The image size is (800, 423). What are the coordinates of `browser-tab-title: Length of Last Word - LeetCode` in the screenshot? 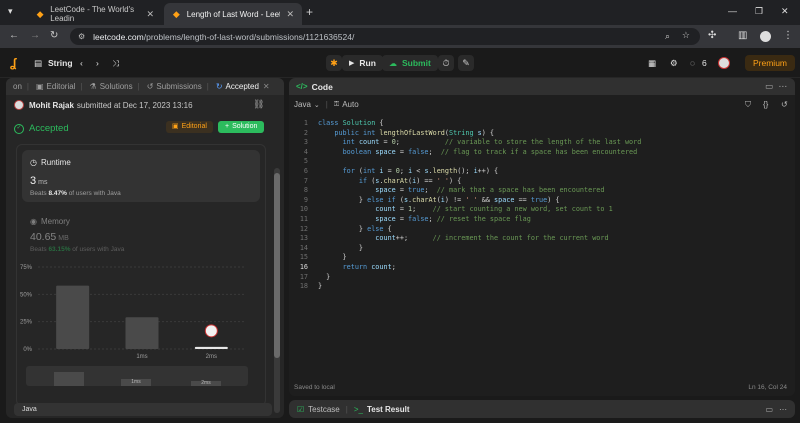 It's located at (233, 14).